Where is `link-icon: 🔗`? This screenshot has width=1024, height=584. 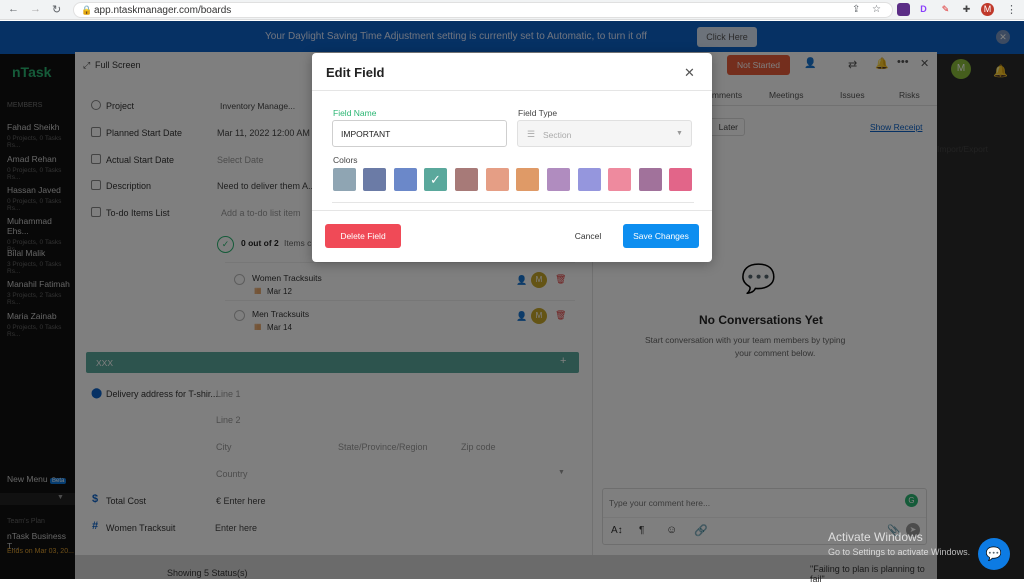
link-icon: 🔗 is located at coordinates (701, 530).